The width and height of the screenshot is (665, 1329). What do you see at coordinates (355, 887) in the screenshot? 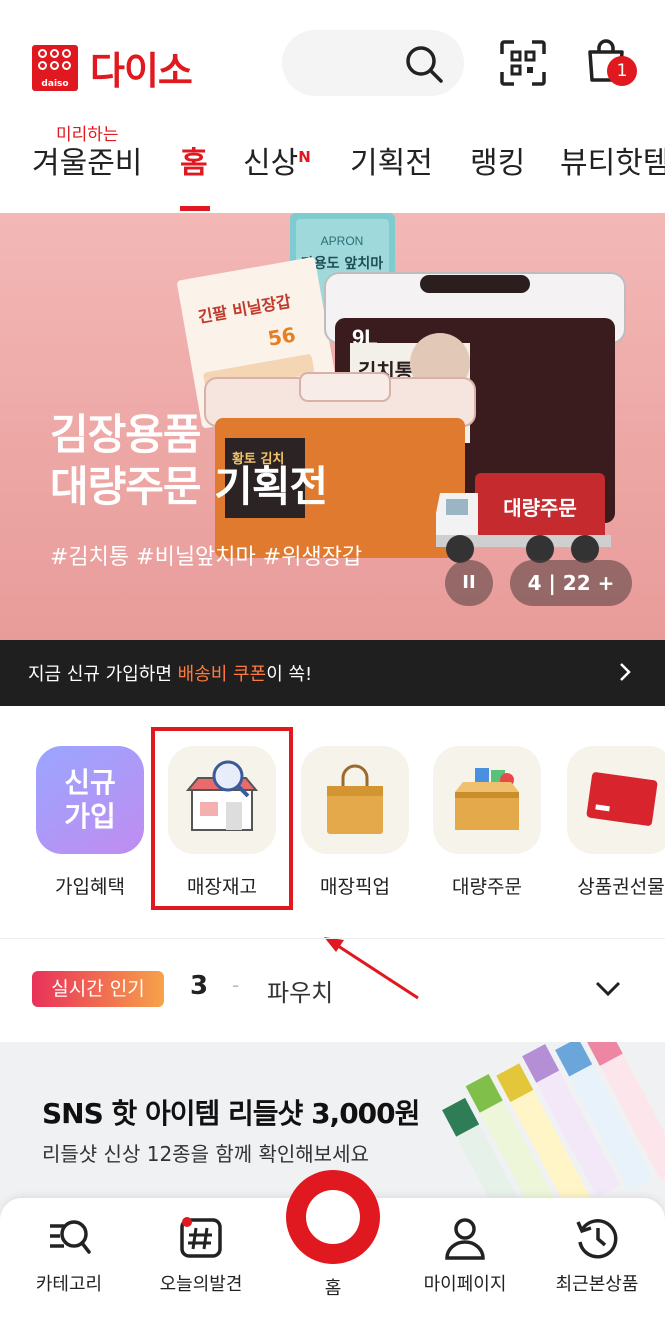
I see `quick-item-label: 매장픽업` at bounding box center [355, 887].